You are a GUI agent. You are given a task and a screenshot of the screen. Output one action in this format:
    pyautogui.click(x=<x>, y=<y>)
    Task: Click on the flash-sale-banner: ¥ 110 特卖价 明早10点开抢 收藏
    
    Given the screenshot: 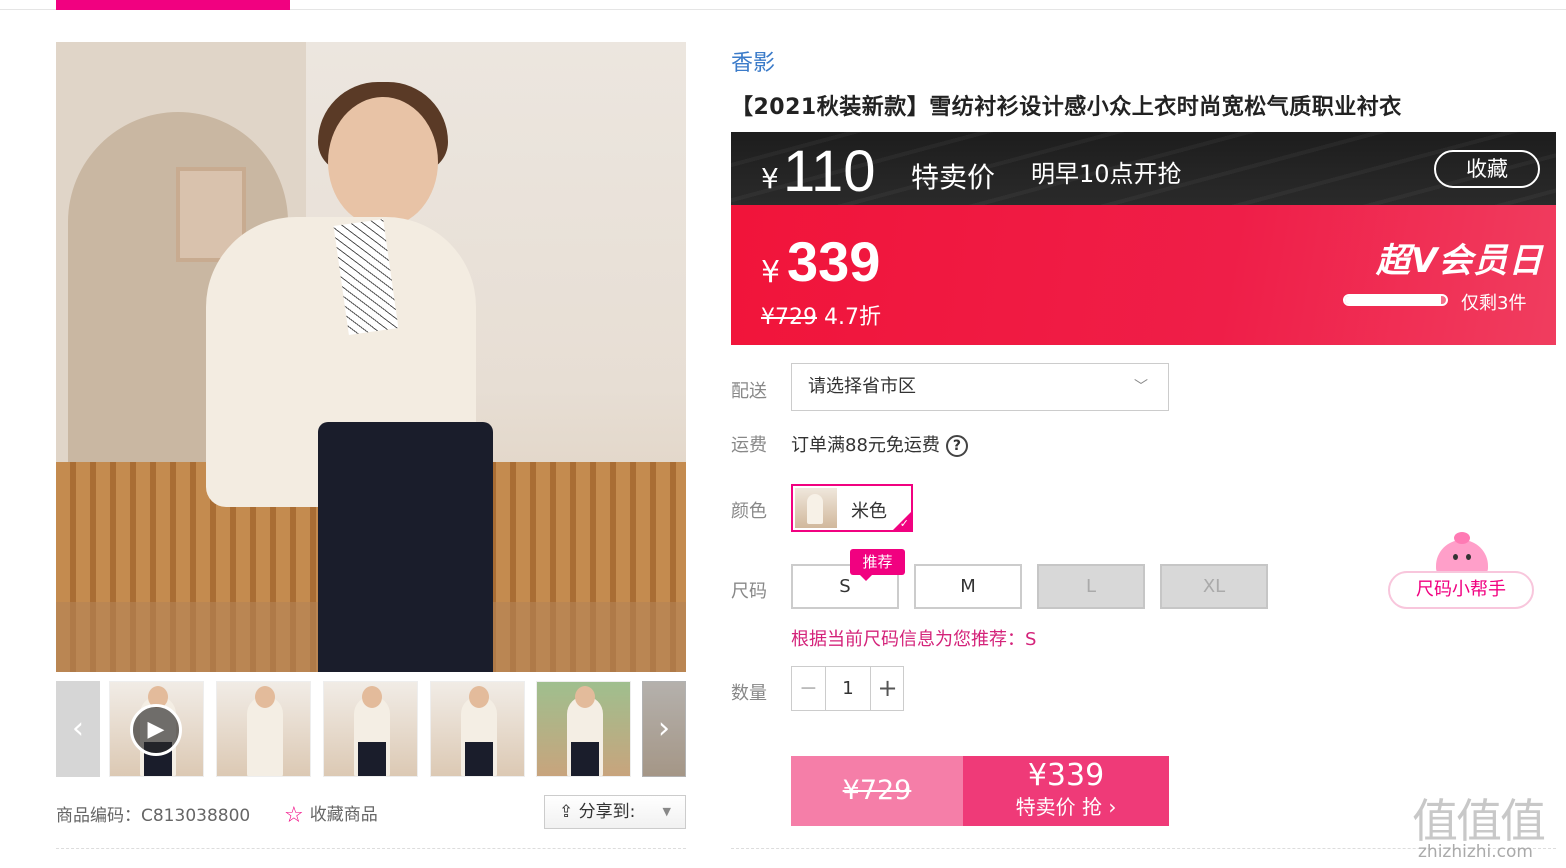 What is the action you would take?
    pyautogui.click(x=1143, y=168)
    